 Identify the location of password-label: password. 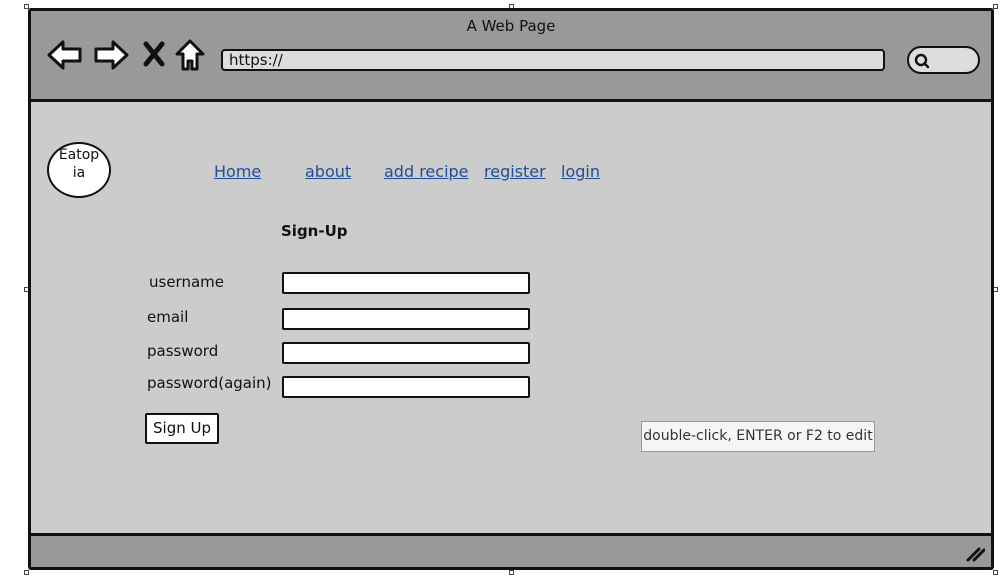
(183, 351).